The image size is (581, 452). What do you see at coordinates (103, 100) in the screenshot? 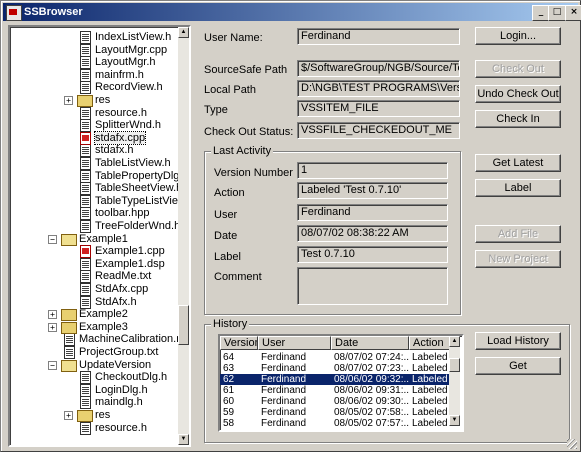
I see `tree-item-label: res` at bounding box center [103, 100].